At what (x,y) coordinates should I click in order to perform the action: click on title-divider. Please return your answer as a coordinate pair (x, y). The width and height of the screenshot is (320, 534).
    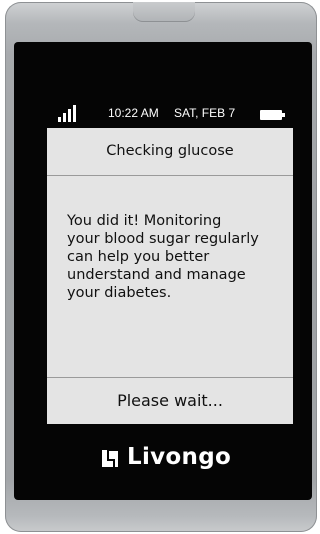
    Looking at the image, I should click on (170, 175).